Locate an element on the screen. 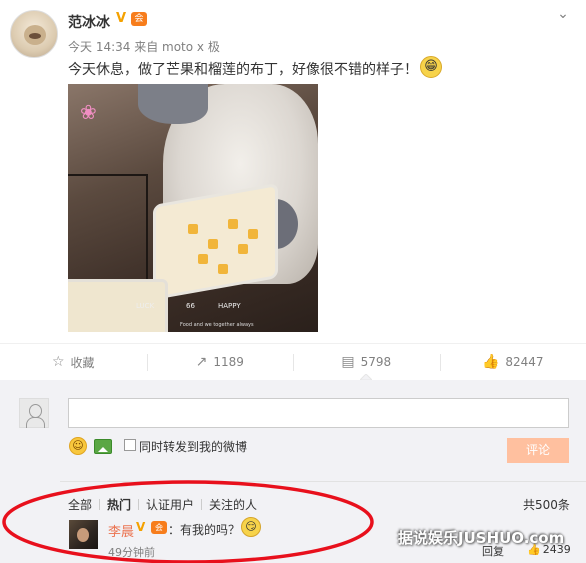  post-meta: 今天 14:34 来自 moto x 极 is located at coordinates (144, 47).